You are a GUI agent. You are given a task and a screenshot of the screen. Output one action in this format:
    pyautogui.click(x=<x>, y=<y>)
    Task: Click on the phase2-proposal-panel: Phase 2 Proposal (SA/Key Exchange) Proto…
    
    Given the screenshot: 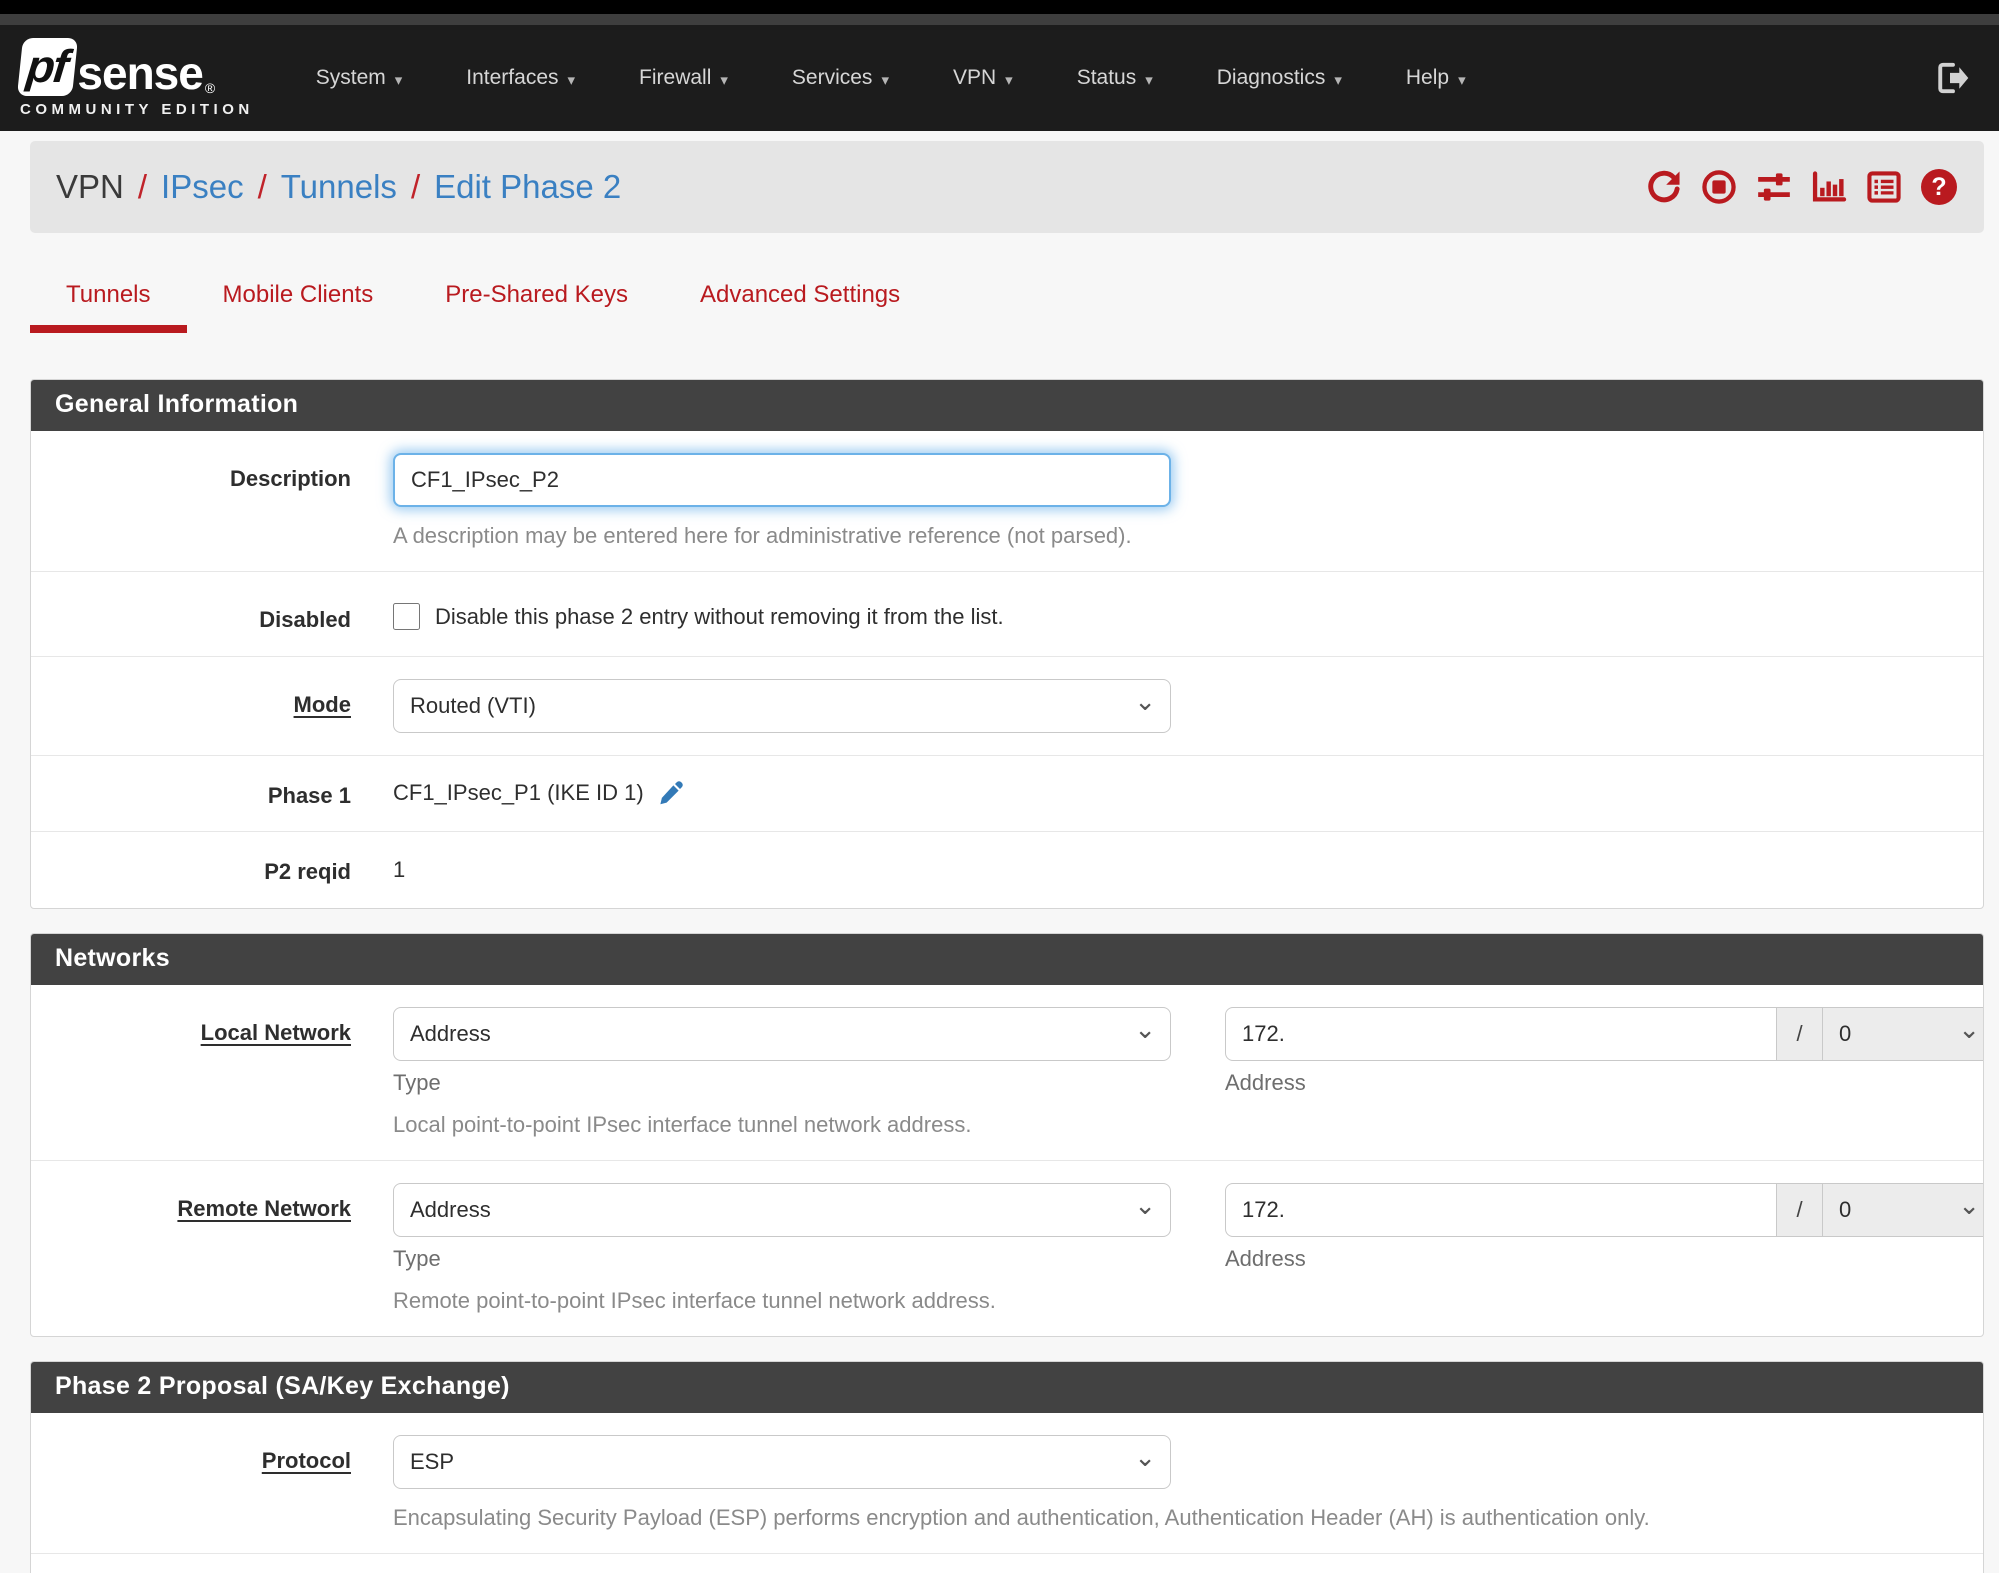 What is the action you would take?
    pyautogui.click(x=1007, y=1466)
    